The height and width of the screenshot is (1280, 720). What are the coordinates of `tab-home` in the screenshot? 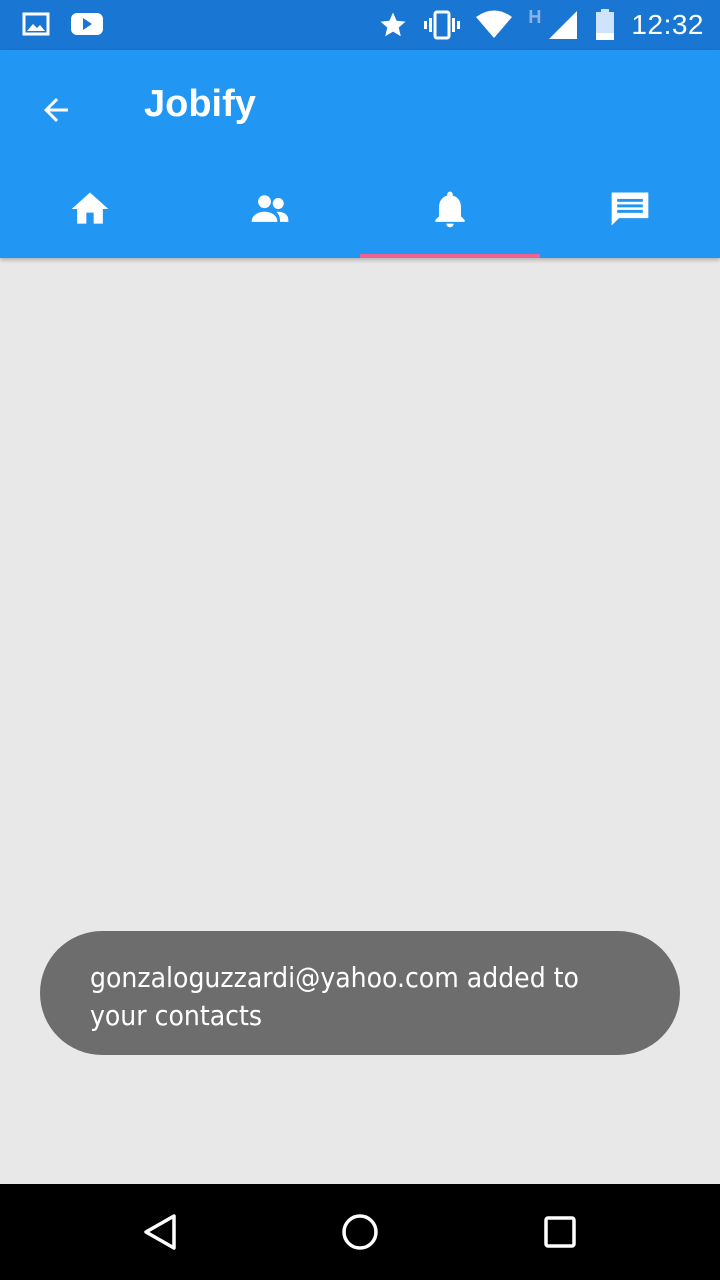 It's located at (90, 209).